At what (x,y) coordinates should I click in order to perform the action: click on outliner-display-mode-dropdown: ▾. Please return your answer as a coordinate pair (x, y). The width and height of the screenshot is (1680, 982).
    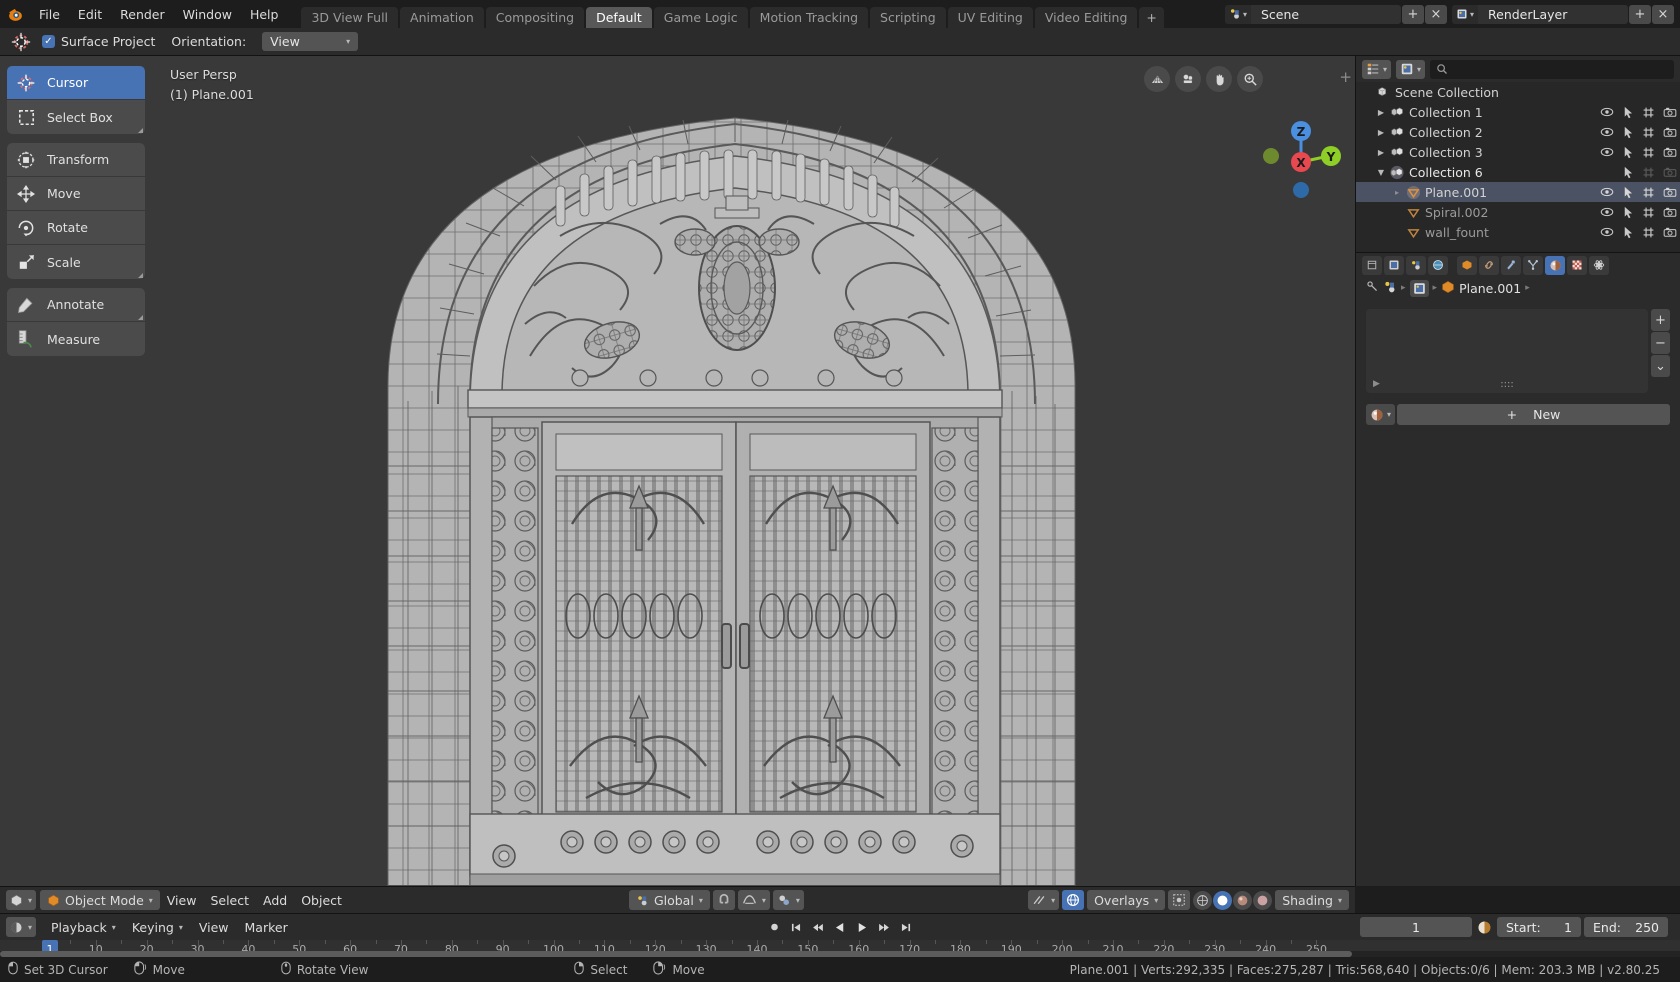
    Looking at the image, I should click on (1377, 69).